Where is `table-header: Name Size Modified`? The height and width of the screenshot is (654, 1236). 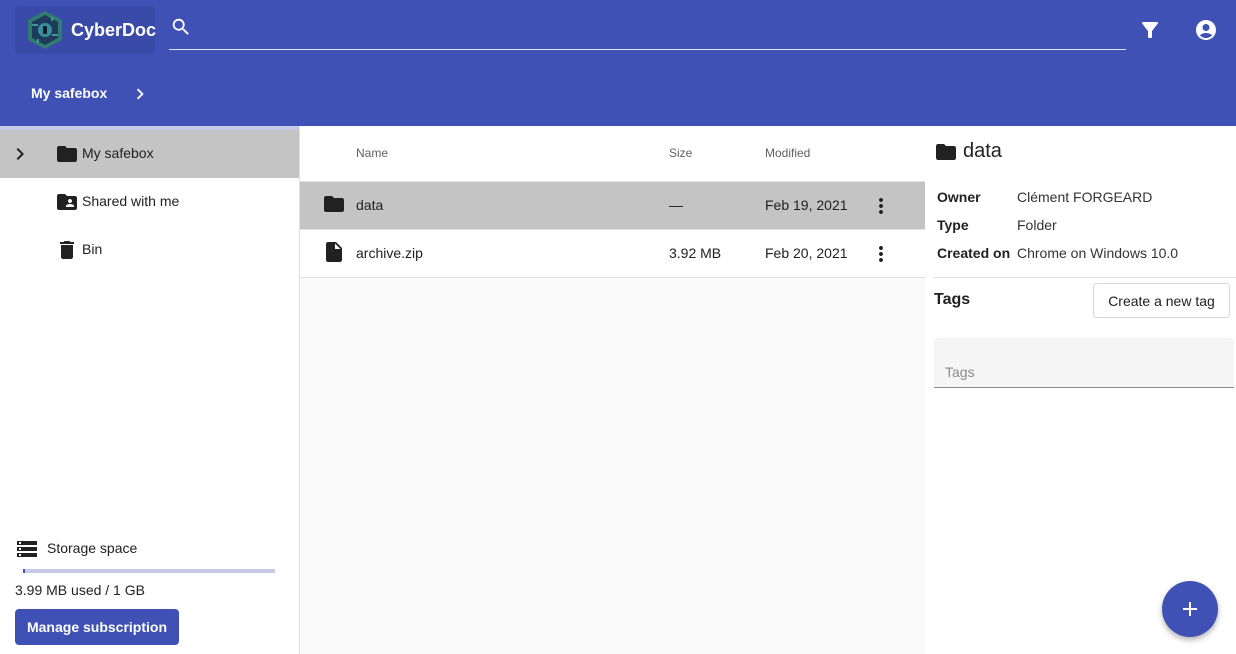
table-header: Name Size Modified is located at coordinates (612, 154).